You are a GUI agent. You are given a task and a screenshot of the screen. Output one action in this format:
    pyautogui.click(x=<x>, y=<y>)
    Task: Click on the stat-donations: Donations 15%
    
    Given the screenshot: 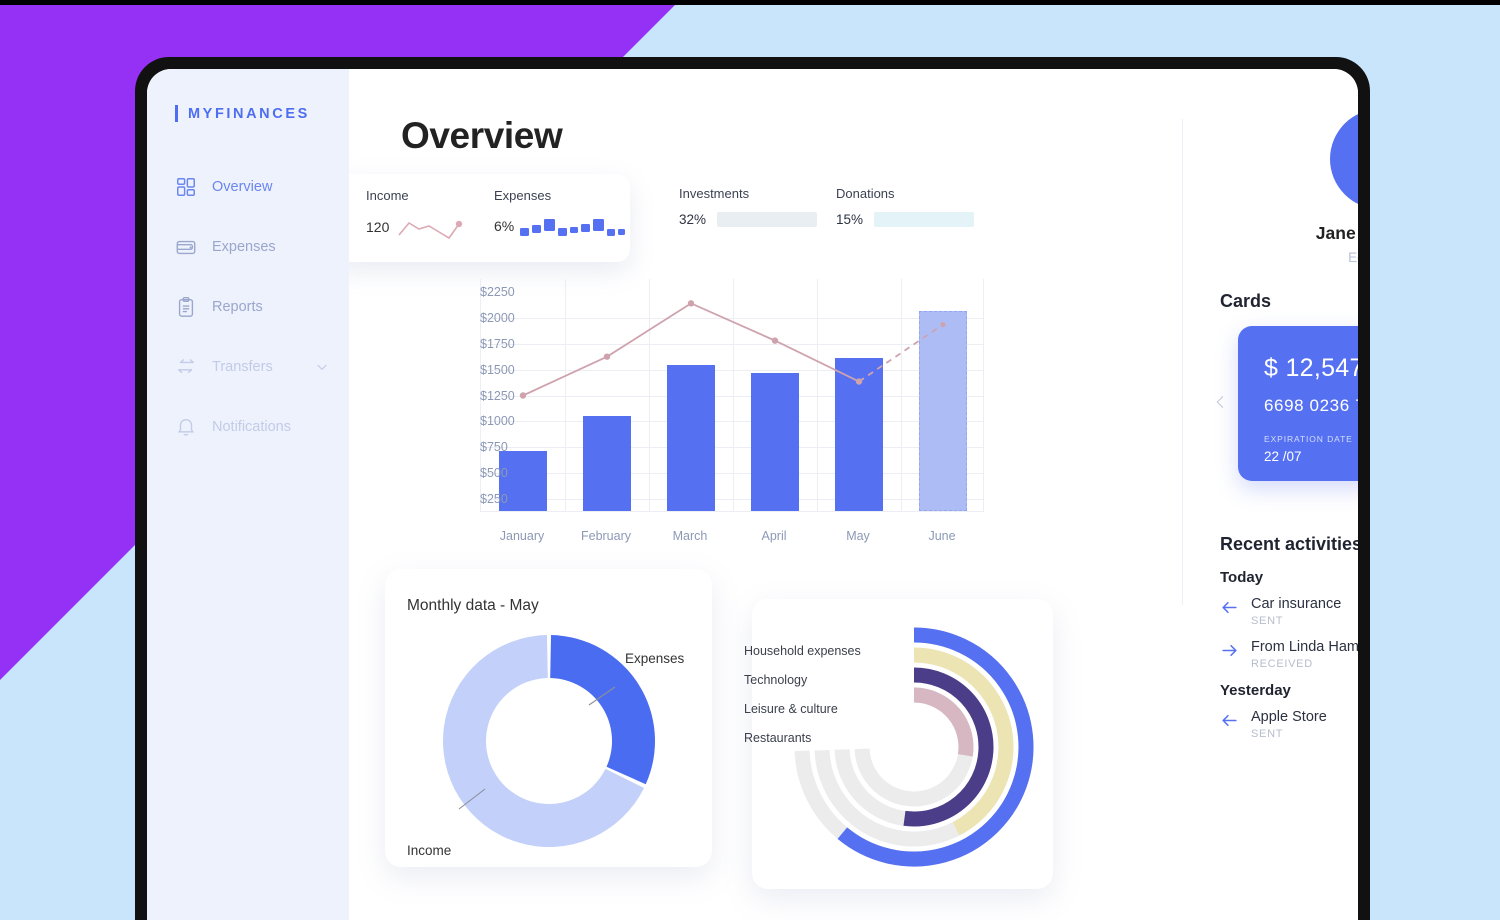 What is the action you would take?
    pyautogui.click(x=905, y=206)
    